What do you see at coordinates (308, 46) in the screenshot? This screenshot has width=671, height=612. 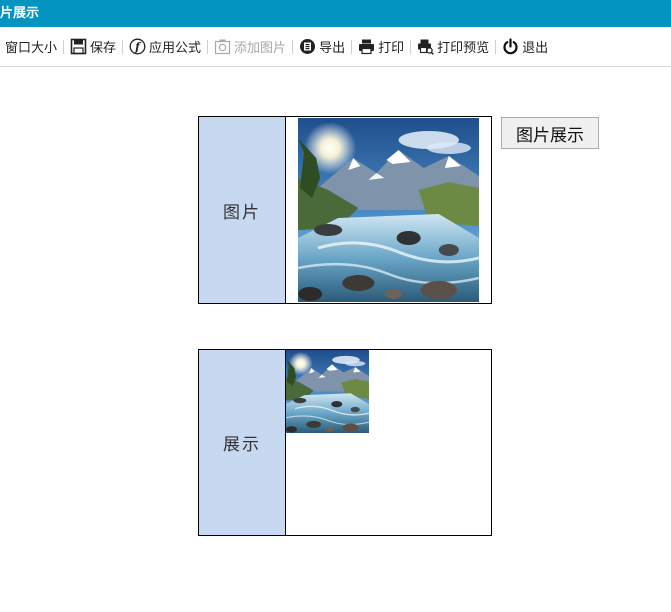 I see `export-icon` at bounding box center [308, 46].